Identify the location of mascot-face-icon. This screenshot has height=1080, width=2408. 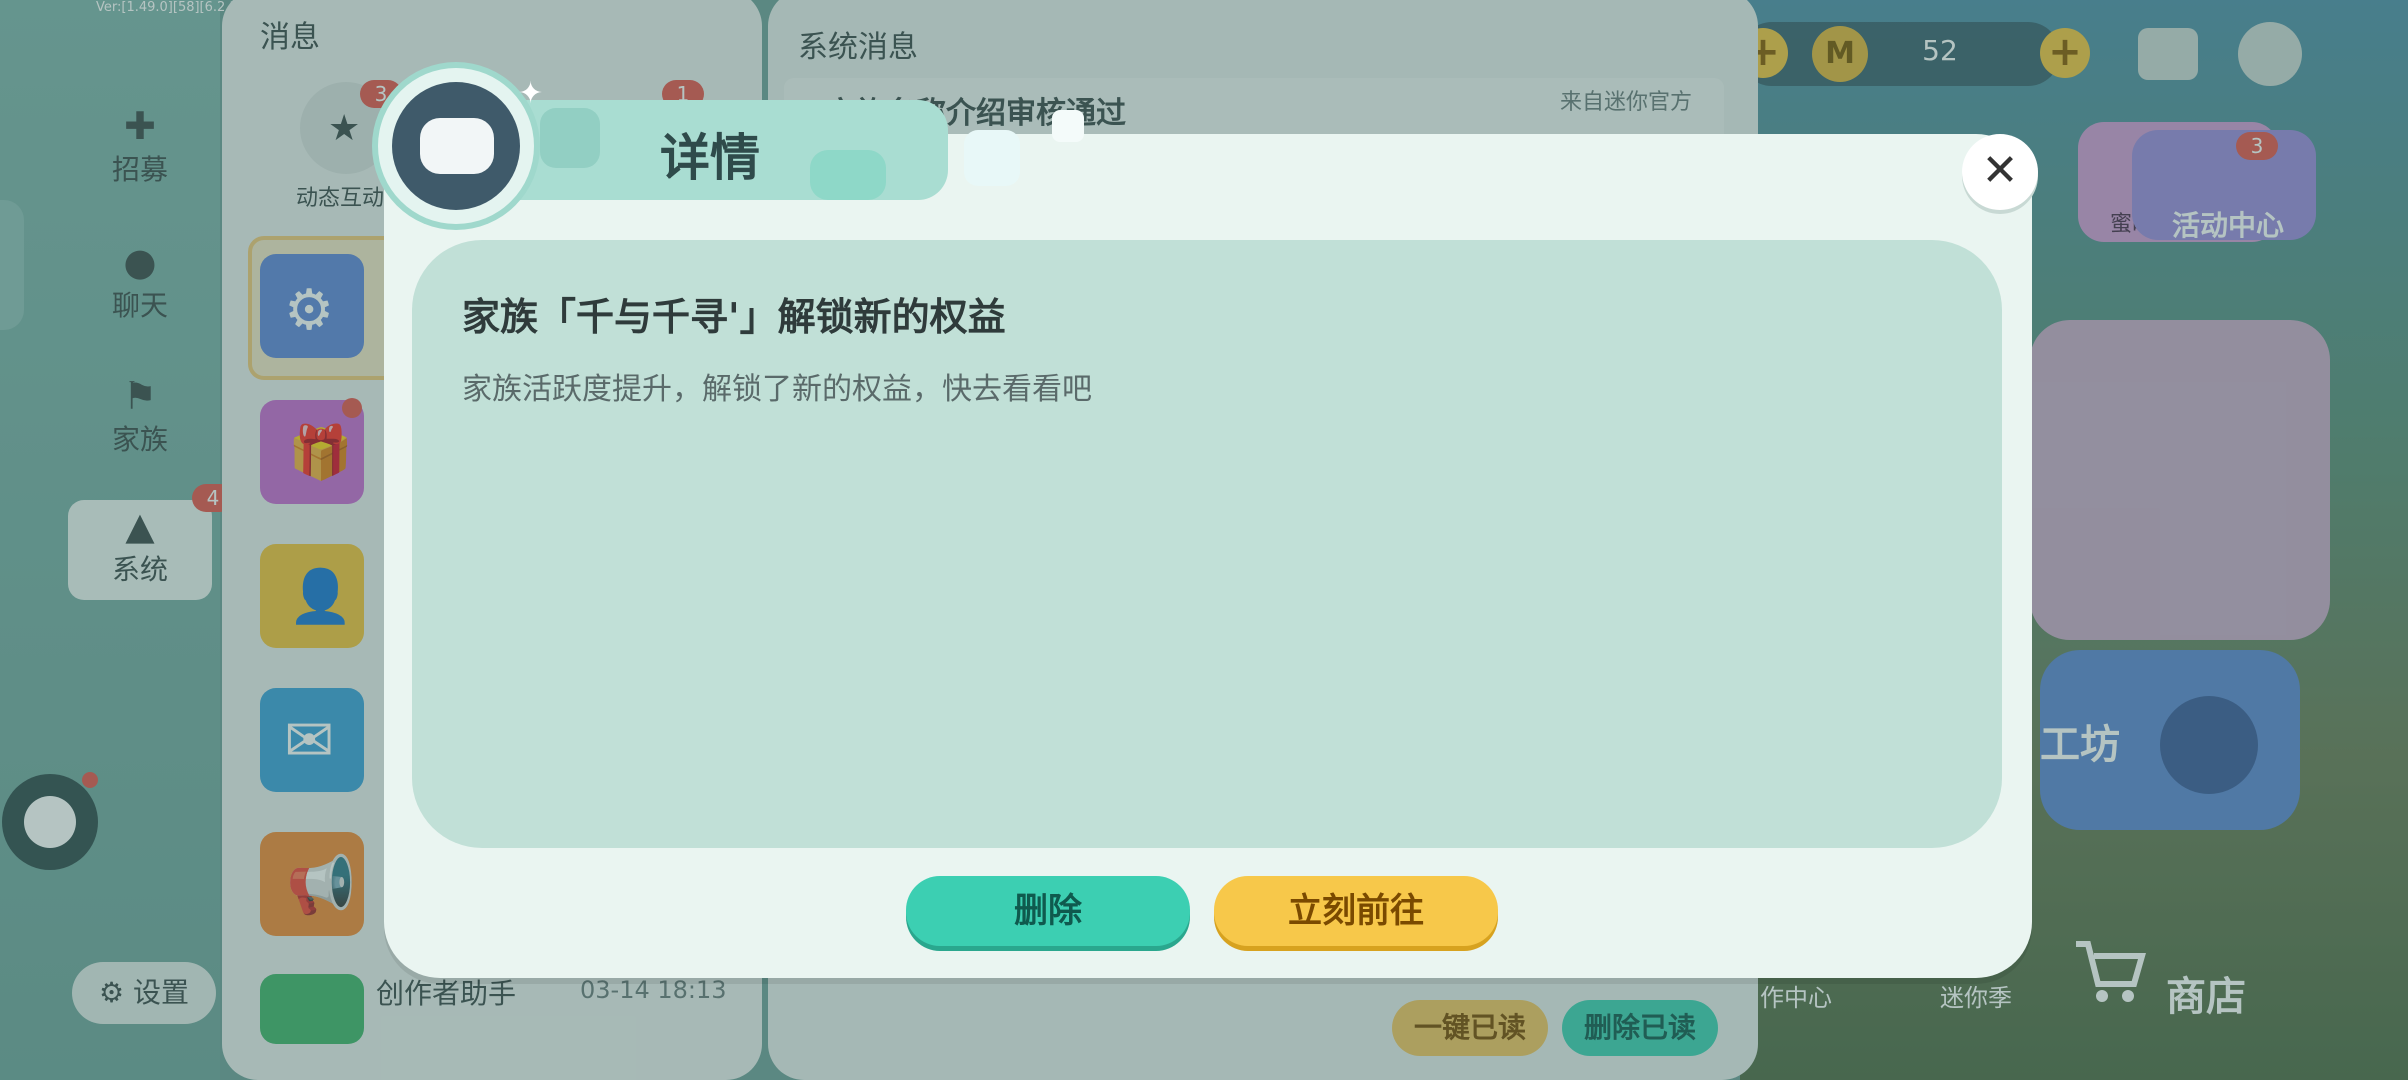
(457, 146).